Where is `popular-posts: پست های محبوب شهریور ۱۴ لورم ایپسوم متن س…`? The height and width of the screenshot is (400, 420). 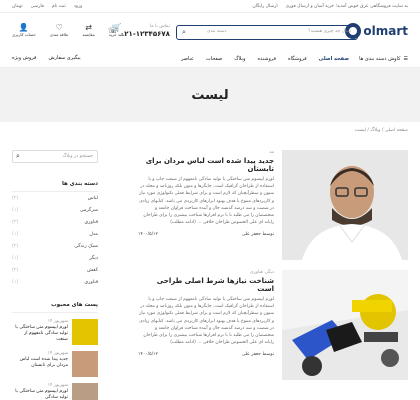 popular-posts: پست های محبوب شهریور ۱۴ لورم ایپسوم متن س… is located at coordinates (55, 351).